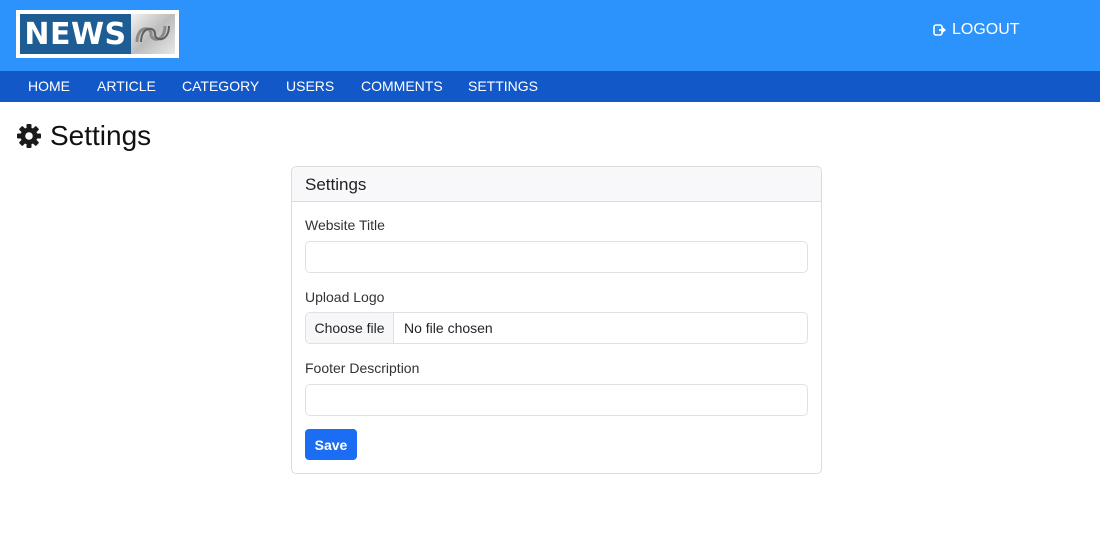 The width and height of the screenshot is (1100, 548). I want to click on website-title-input, so click(556, 257).